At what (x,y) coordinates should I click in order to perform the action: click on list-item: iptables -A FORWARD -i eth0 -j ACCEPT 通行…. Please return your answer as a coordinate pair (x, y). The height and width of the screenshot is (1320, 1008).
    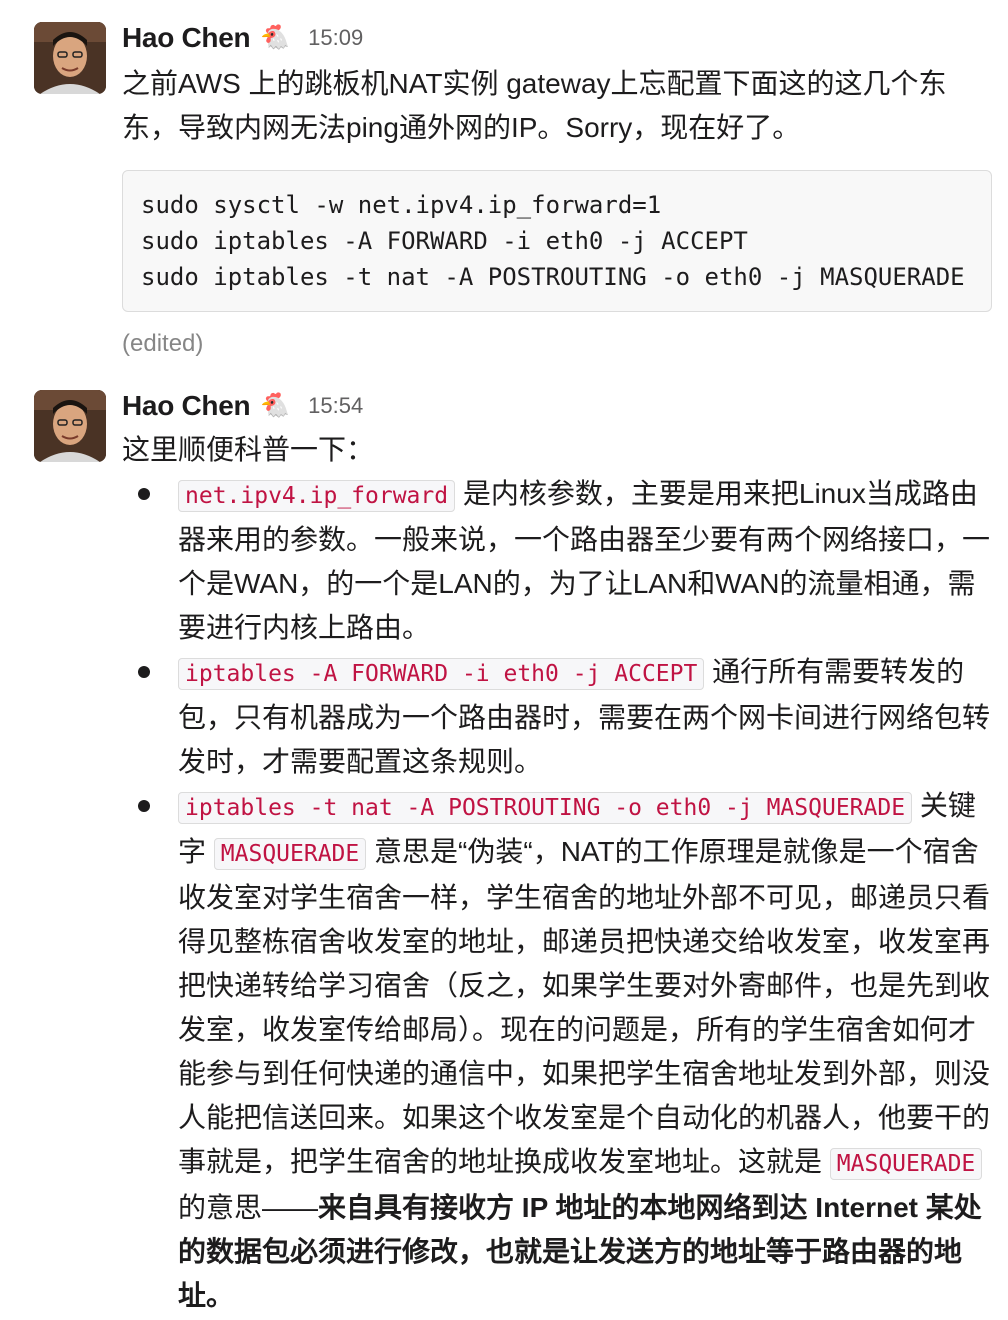
    Looking at the image, I should click on (557, 717).